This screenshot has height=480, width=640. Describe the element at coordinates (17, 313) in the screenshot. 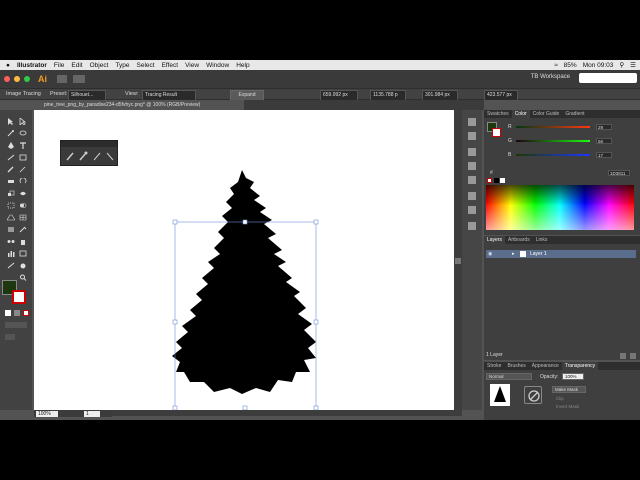

I see `gradient-mode-icon` at that location.